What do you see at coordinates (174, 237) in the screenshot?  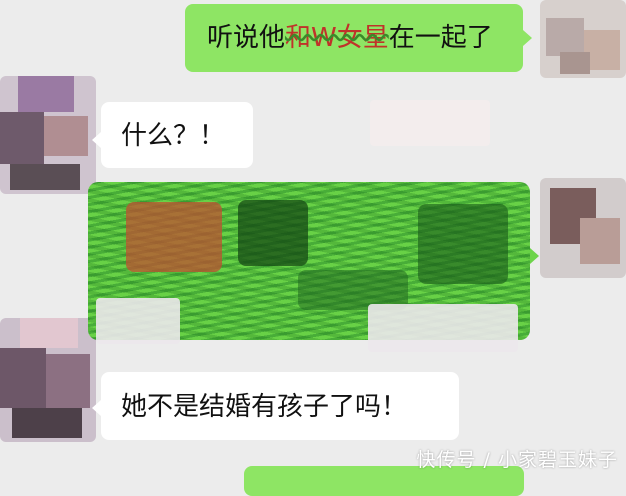 I see `censor-scribble-red` at bounding box center [174, 237].